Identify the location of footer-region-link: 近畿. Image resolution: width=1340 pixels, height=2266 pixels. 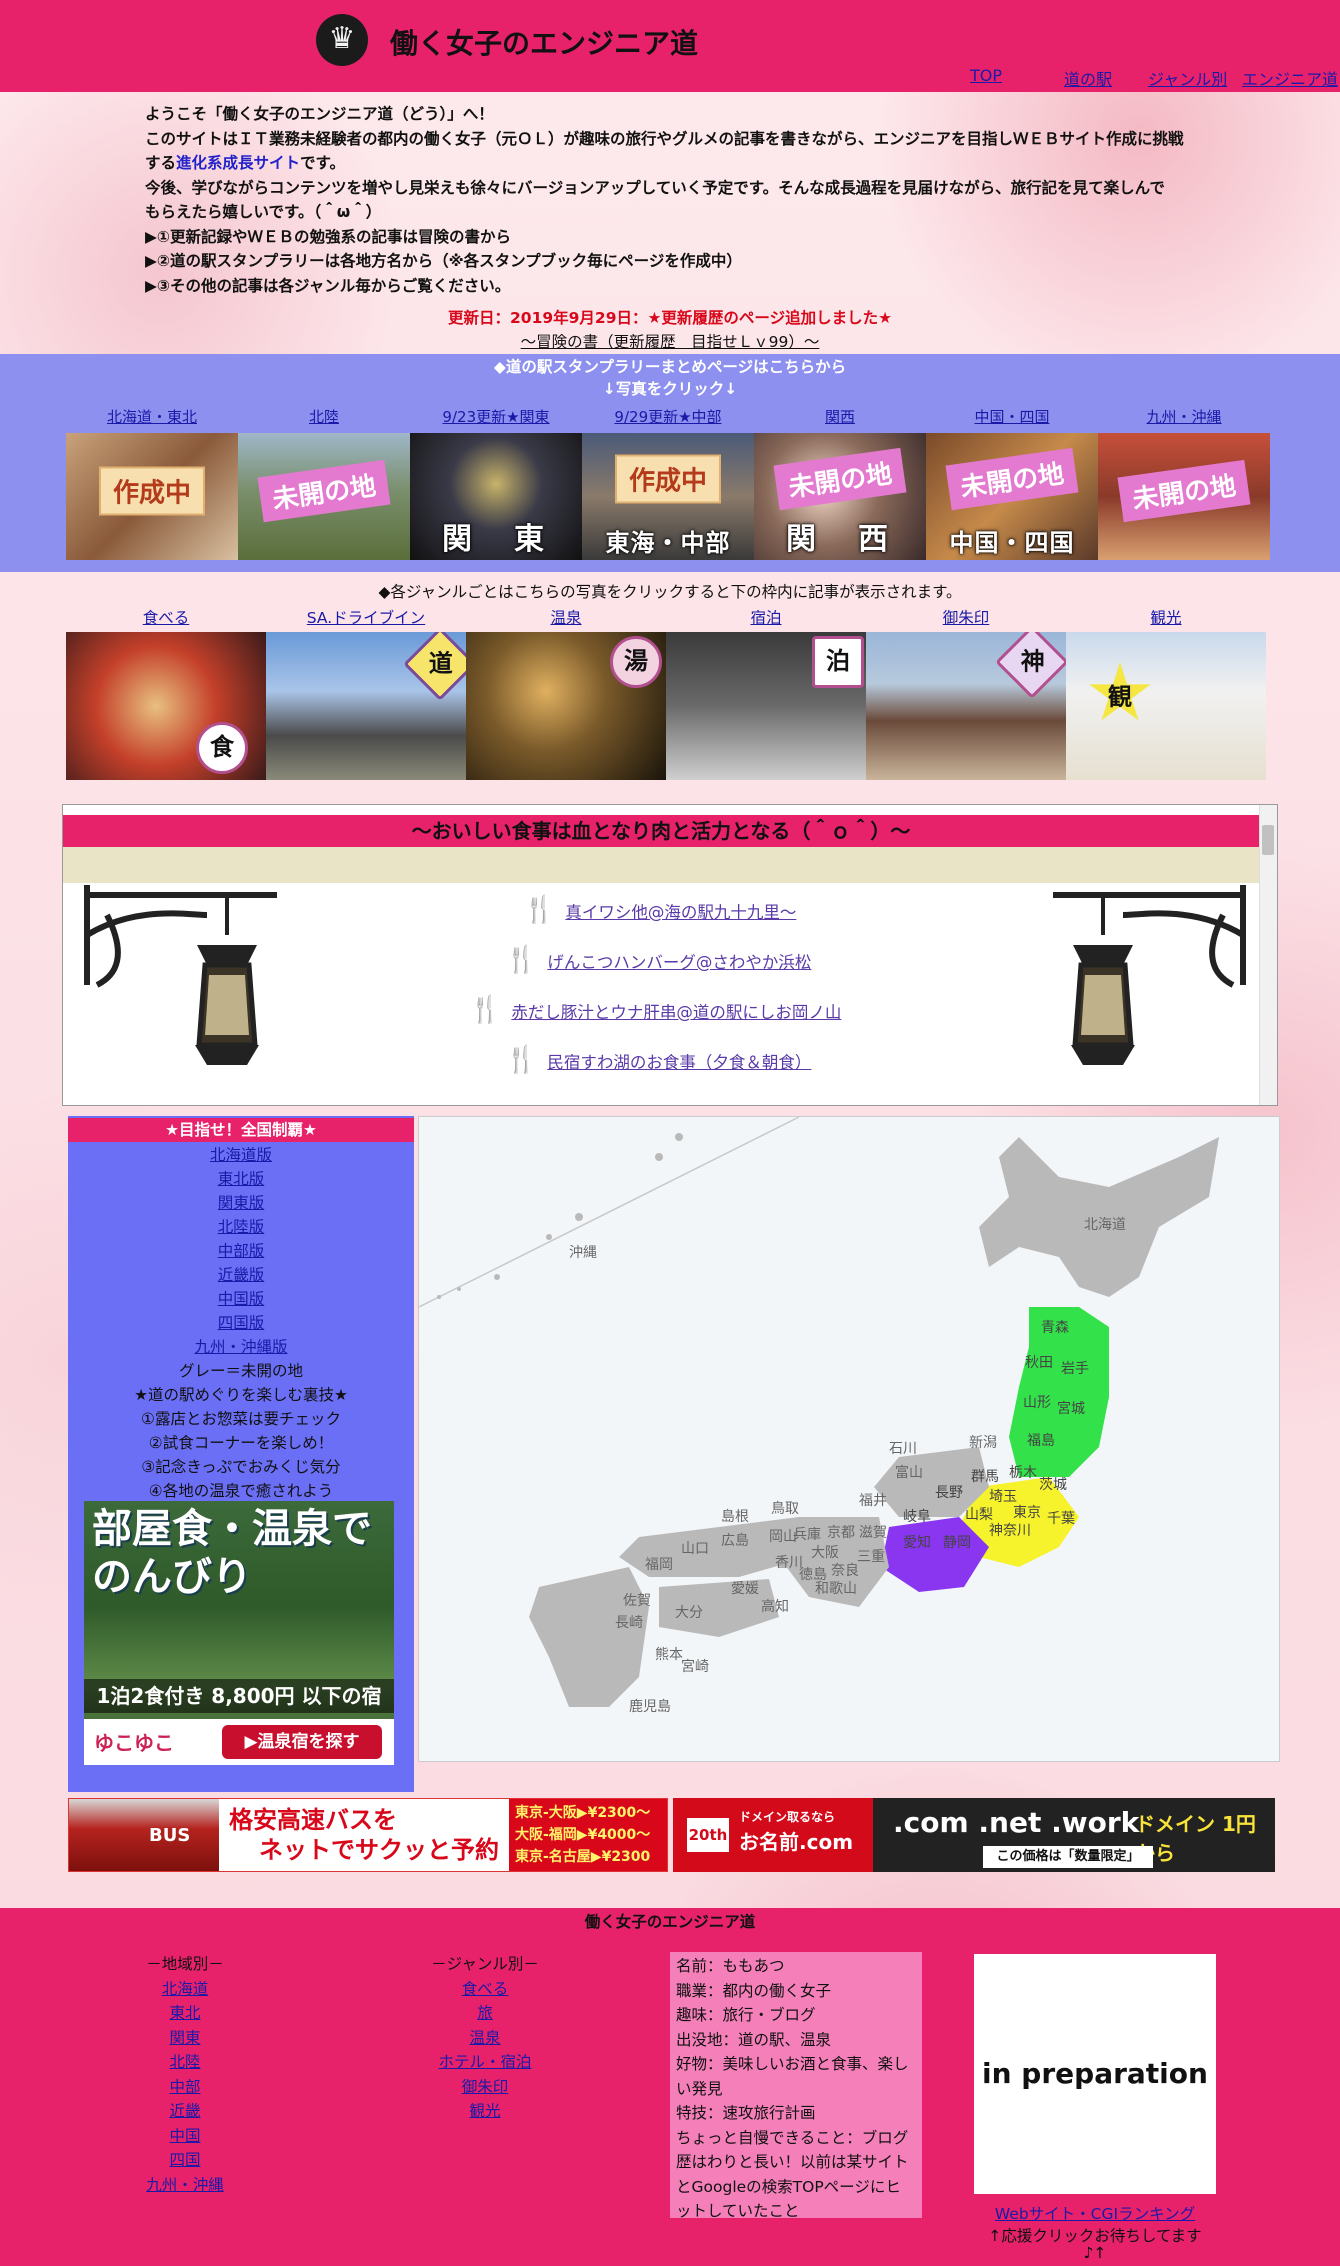
(185, 2111).